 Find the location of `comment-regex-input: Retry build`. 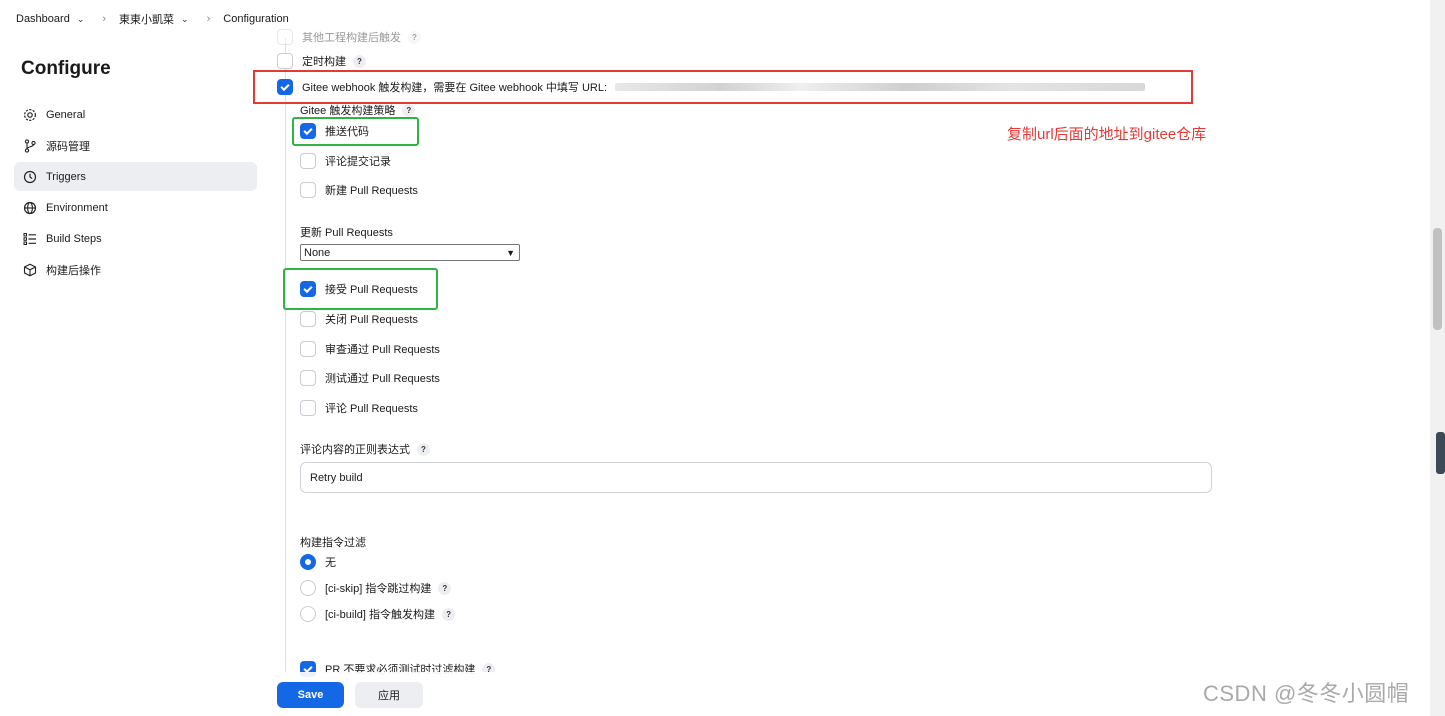

comment-regex-input: Retry build is located at coordinates (756, 477).